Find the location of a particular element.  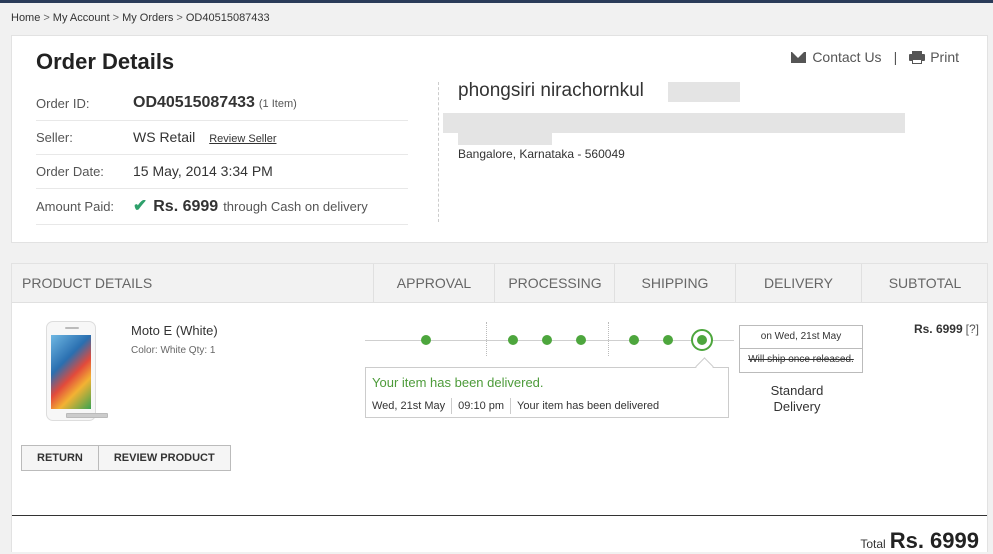

amount-paid-label: Amount Paid: is located at coordinates (75, 206).